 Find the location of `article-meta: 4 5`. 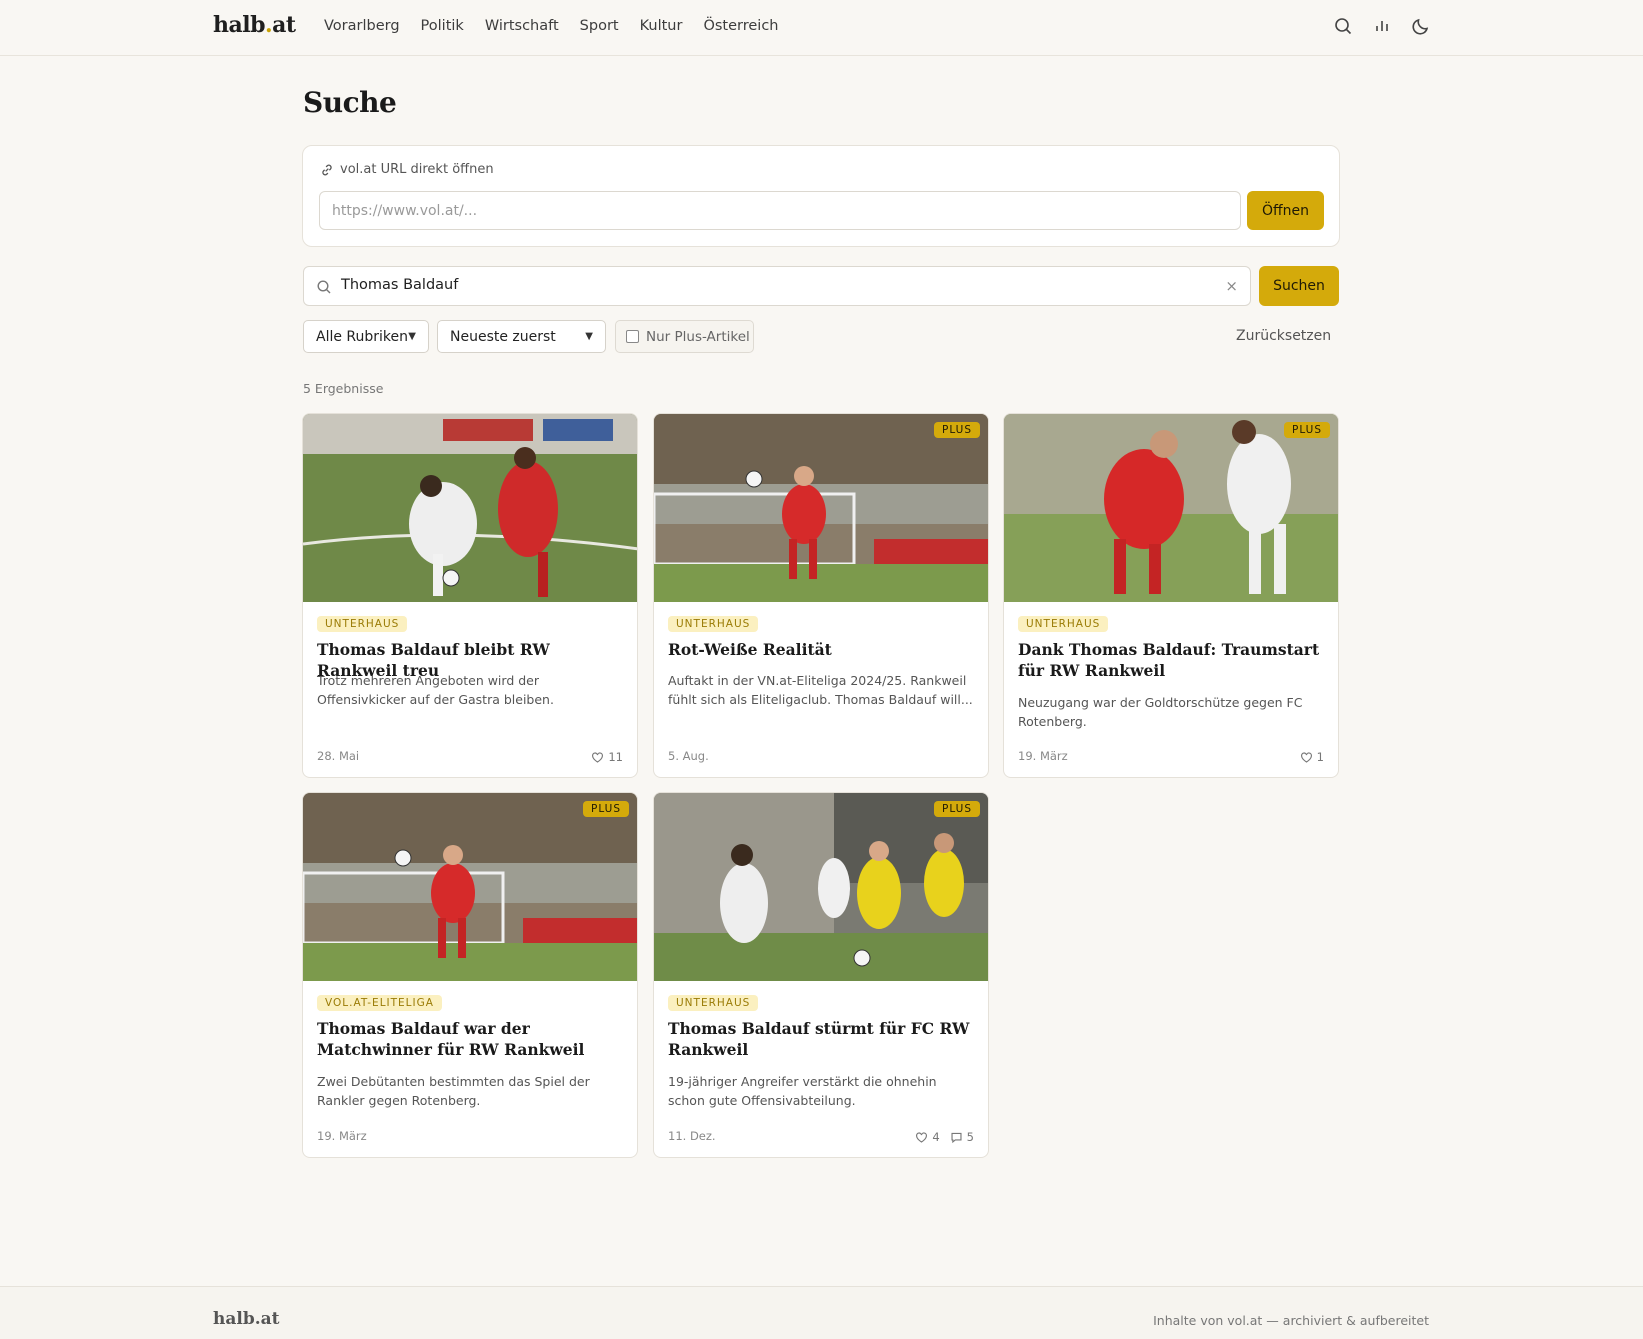

article-meta: 4 5 is located at coordinates (944, 1137).